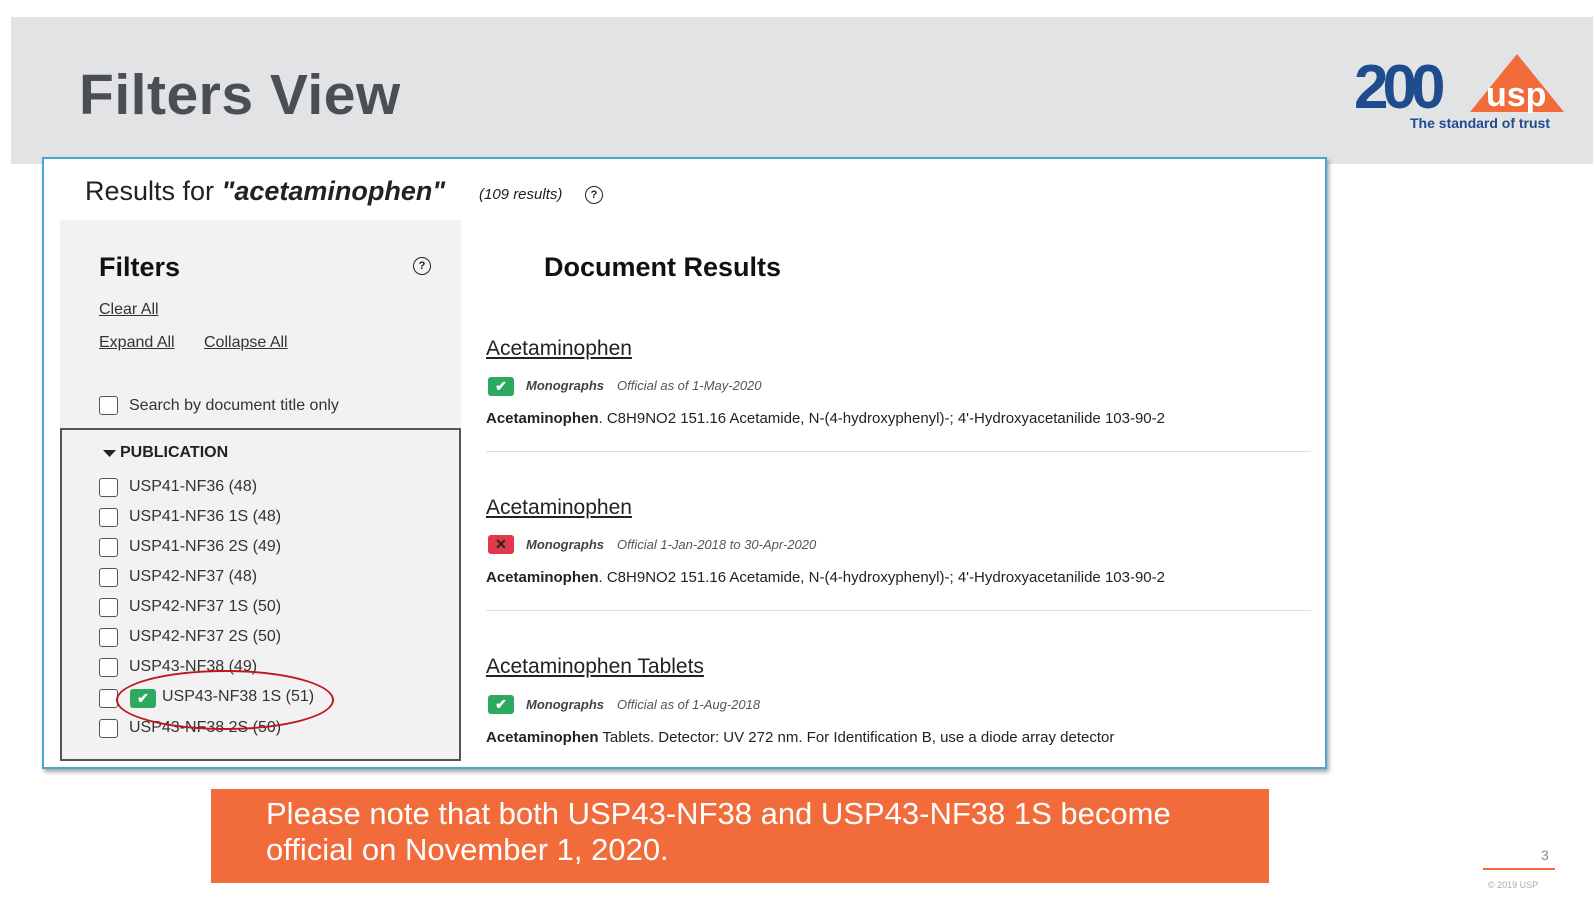 This screenshot has height=899, width=1593. I want to click on publication-option-label: USP41-NF36 2S (49), so click(205, 546).